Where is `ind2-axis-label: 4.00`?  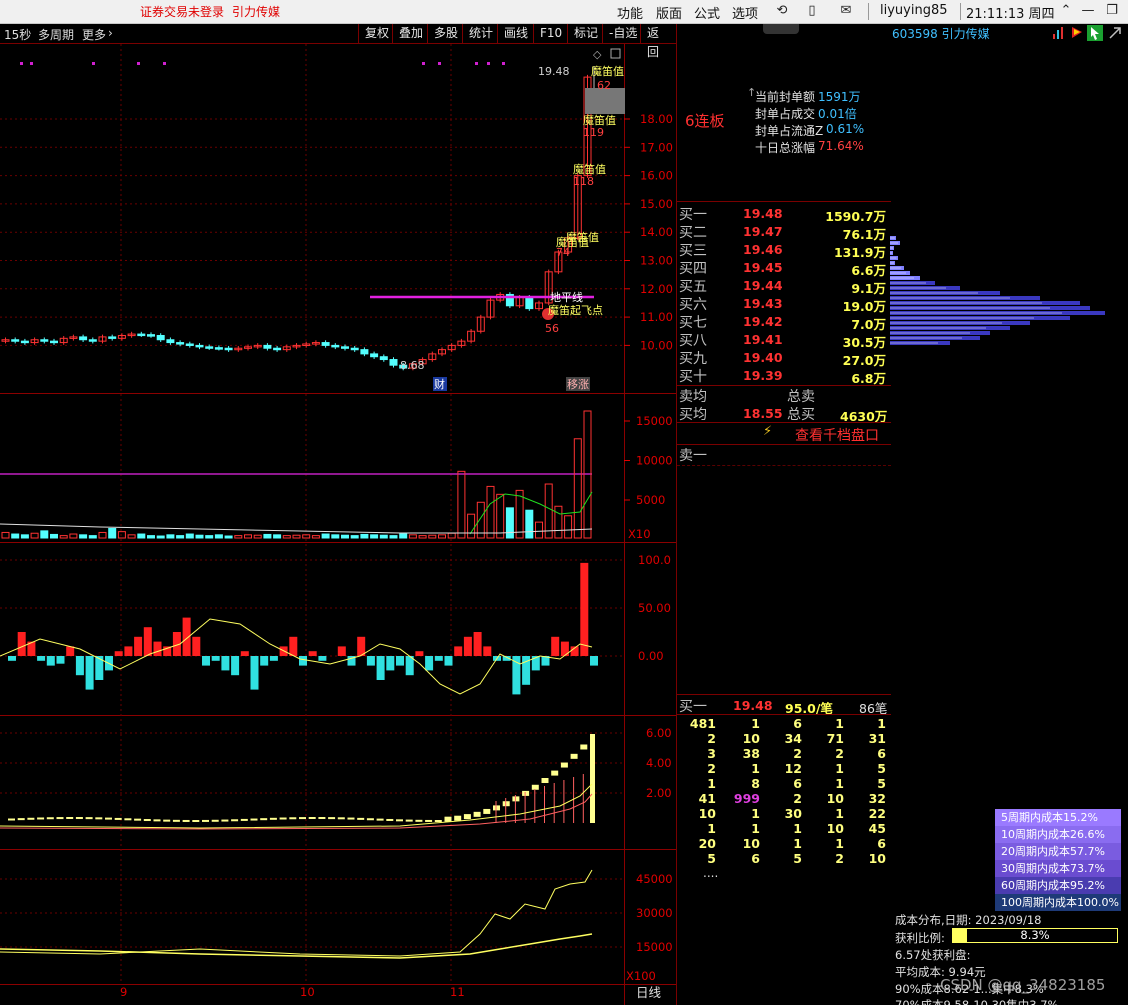 ind2-axis-label: 4.00 is located at coordinates (659, 763).